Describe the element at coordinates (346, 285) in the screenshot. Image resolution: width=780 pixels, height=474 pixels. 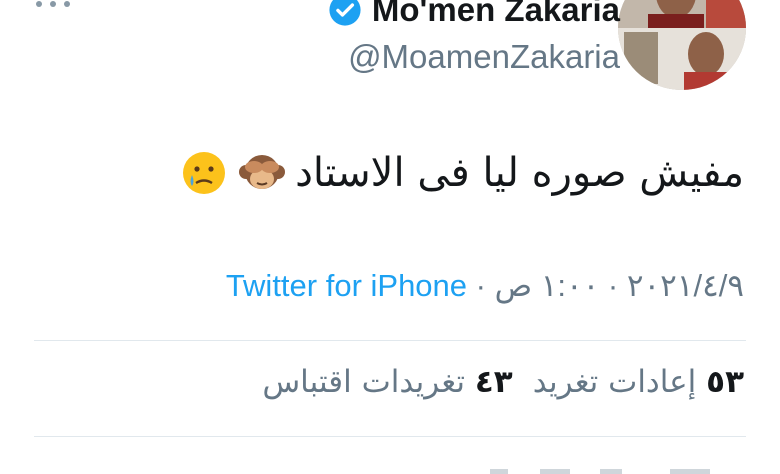
I see `tweet-source-link: Twitter for iPhone` at that location.